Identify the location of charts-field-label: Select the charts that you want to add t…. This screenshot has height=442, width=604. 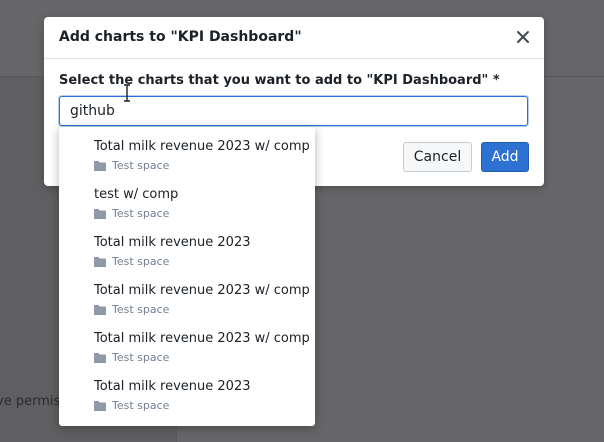
(279, 80).